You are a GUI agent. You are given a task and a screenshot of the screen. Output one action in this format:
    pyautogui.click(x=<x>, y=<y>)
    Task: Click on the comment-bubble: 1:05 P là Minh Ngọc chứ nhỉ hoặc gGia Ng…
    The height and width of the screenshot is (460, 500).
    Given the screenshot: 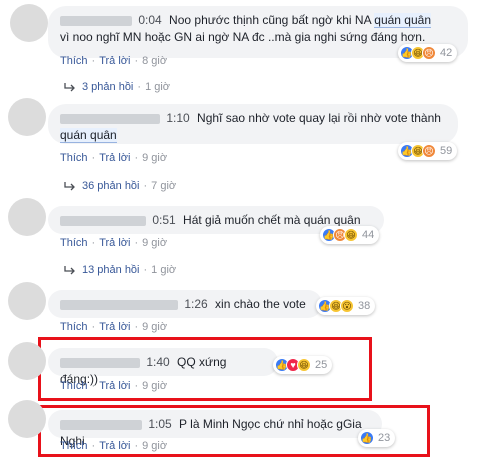 What is the action you would take?
    pyautogui.click(x=215, y=429)
    